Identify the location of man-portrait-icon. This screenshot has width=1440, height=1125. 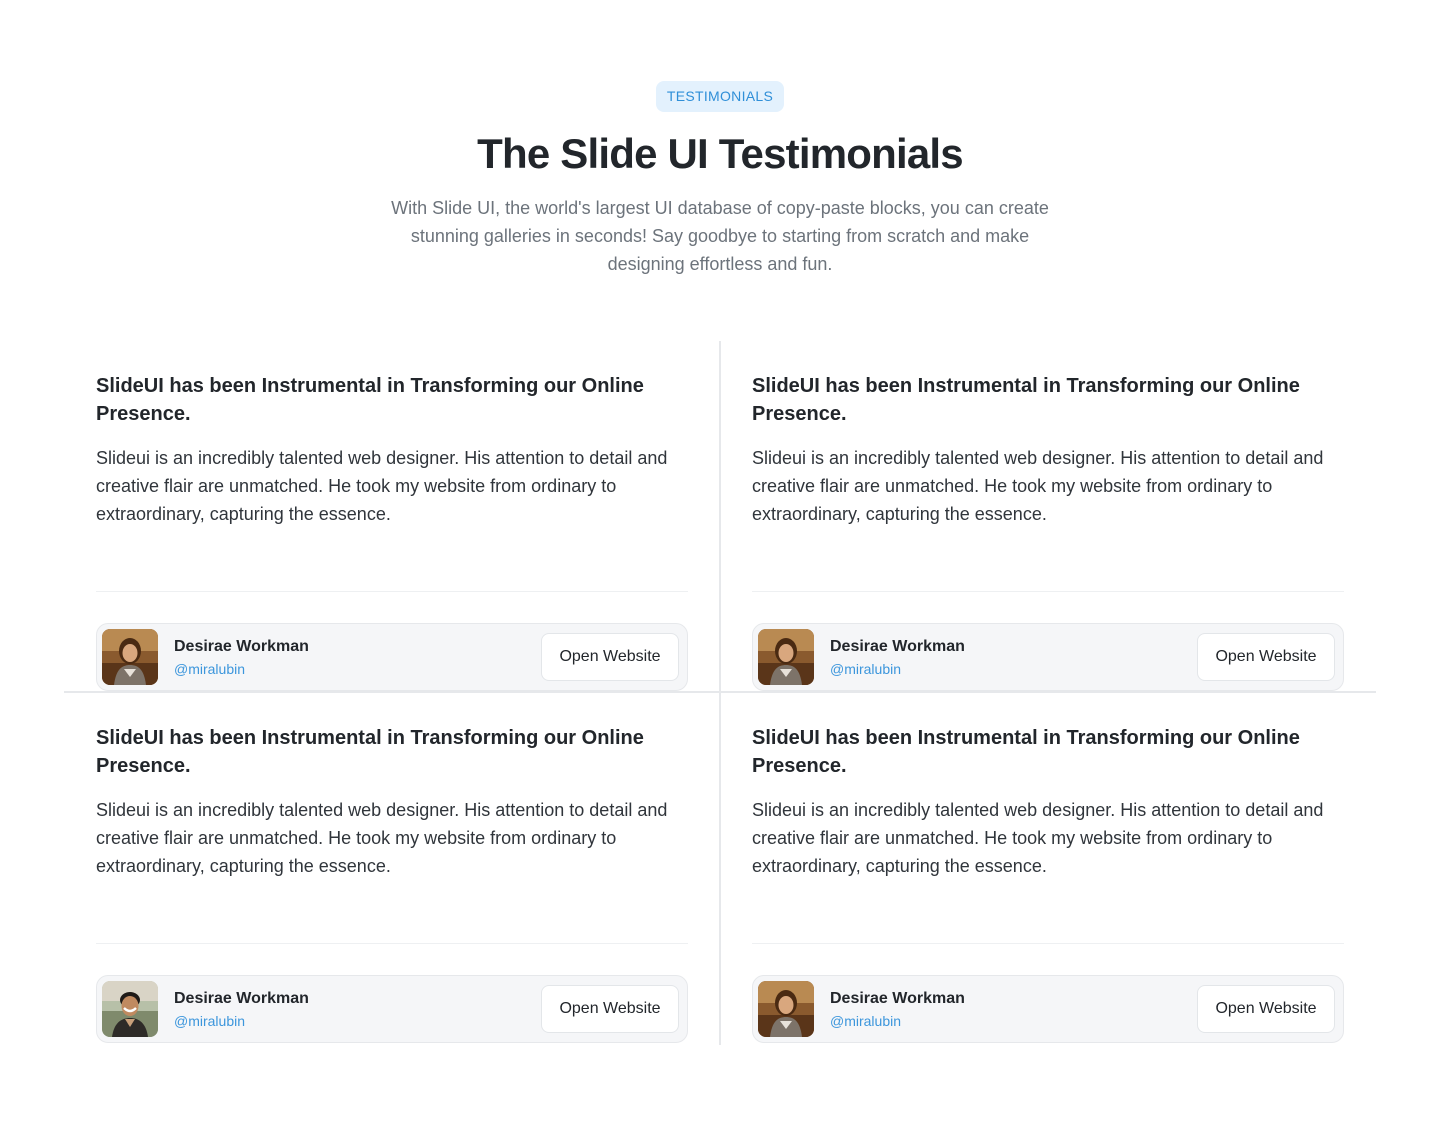
(130, 1009).